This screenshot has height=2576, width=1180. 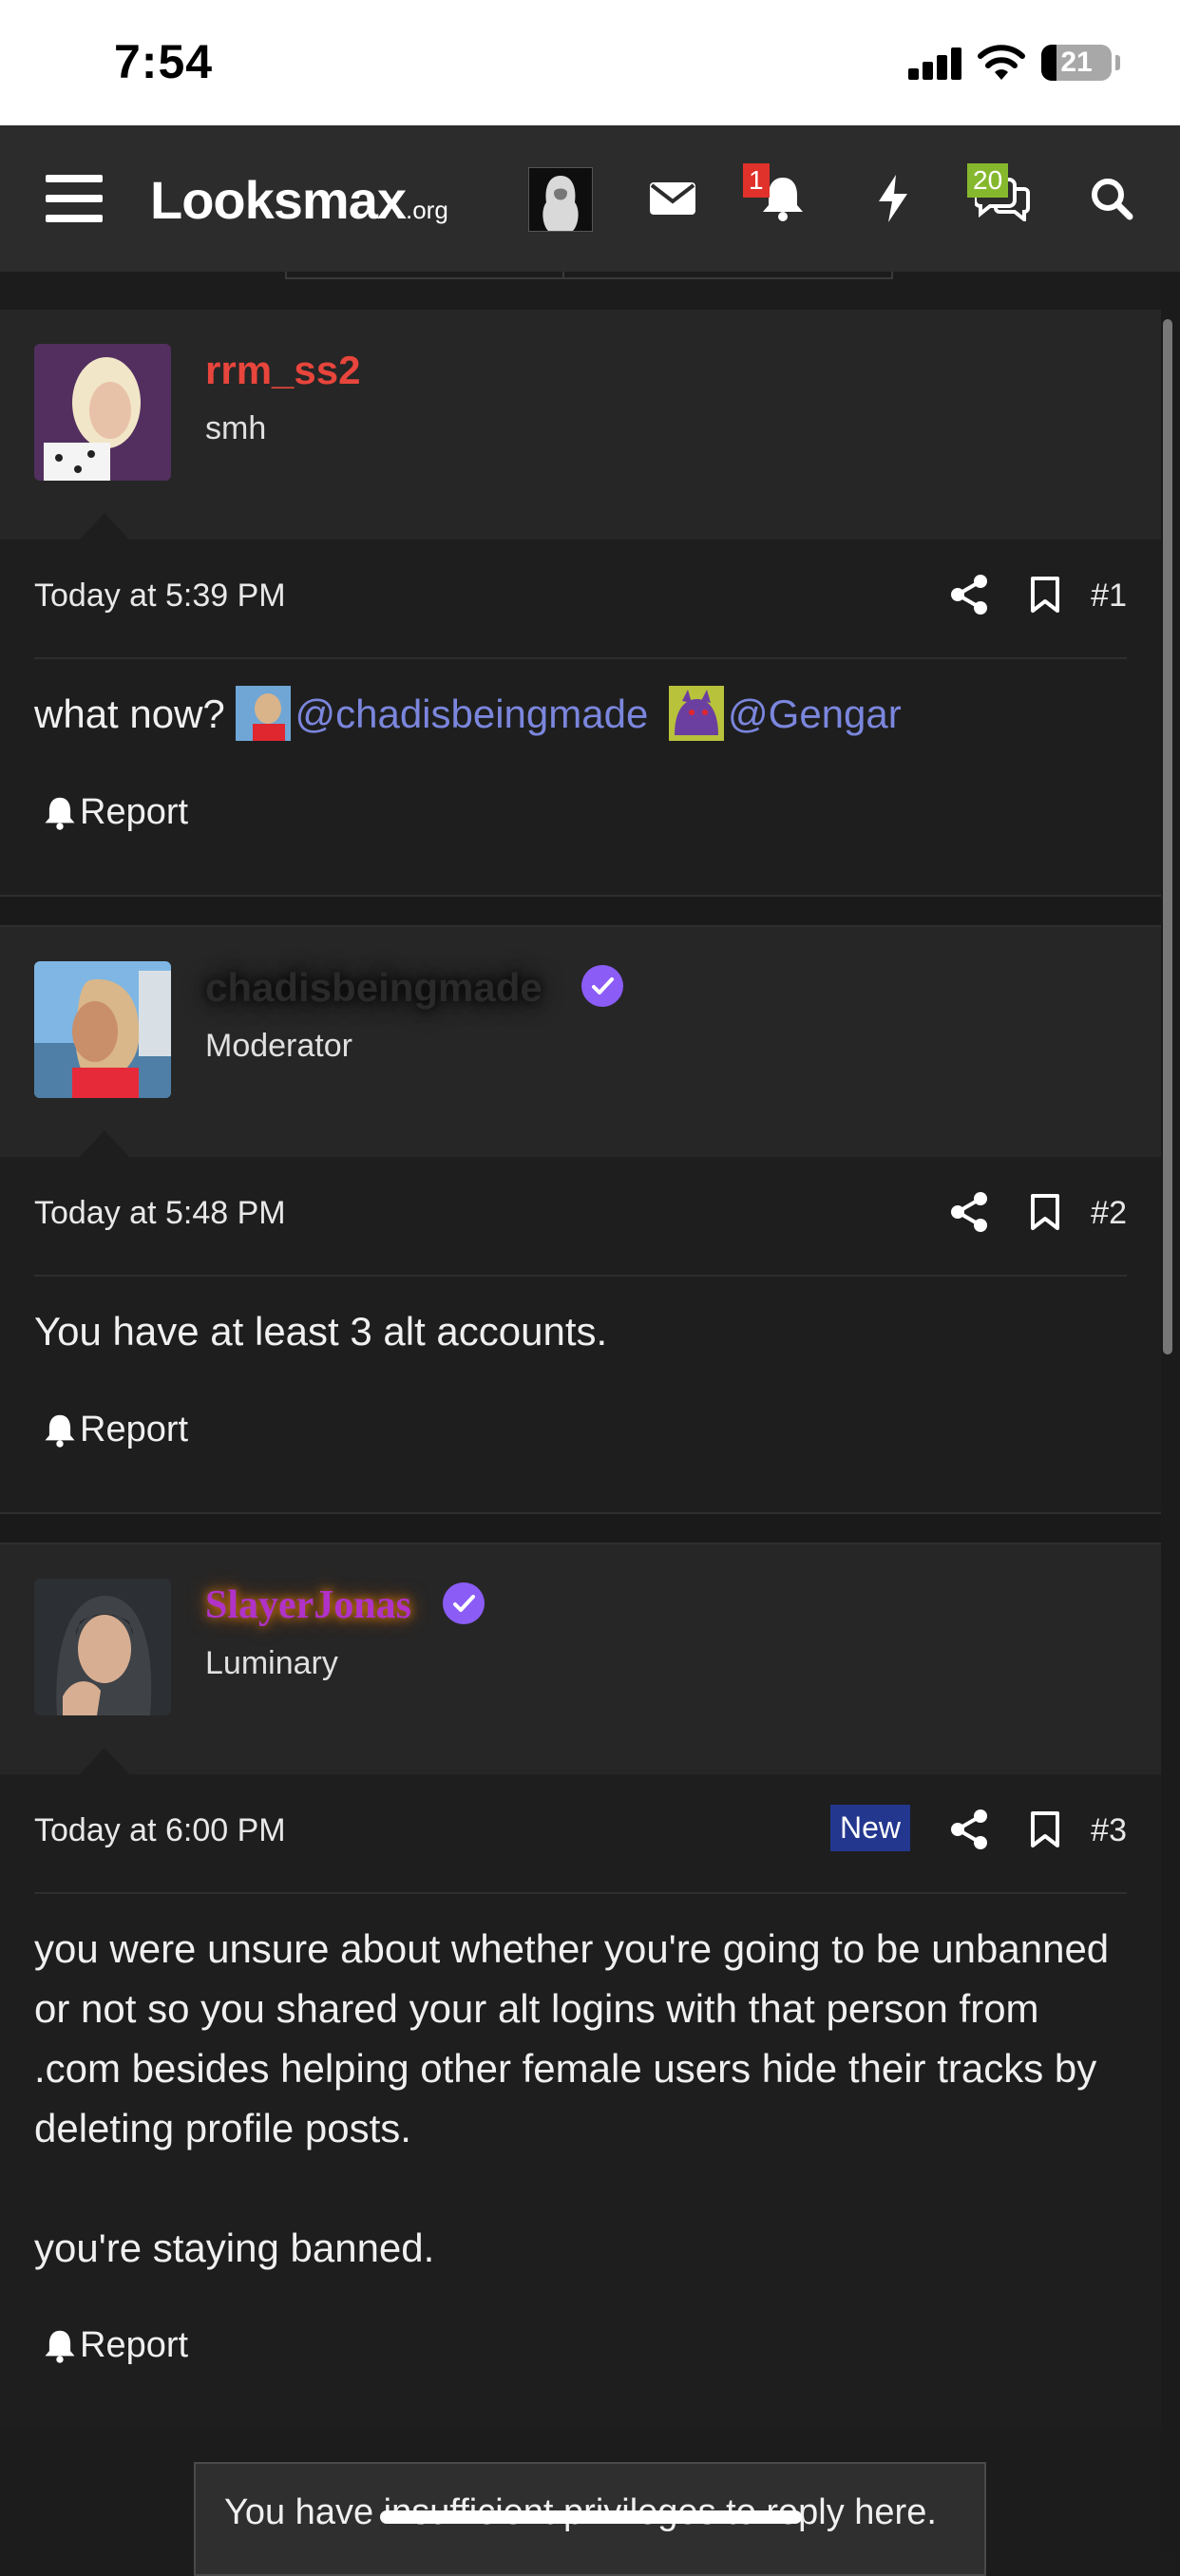 What do you see at coordinates (783, 198) in the screenshot?
I see `alerts-button` at bounding box center [783, 198].